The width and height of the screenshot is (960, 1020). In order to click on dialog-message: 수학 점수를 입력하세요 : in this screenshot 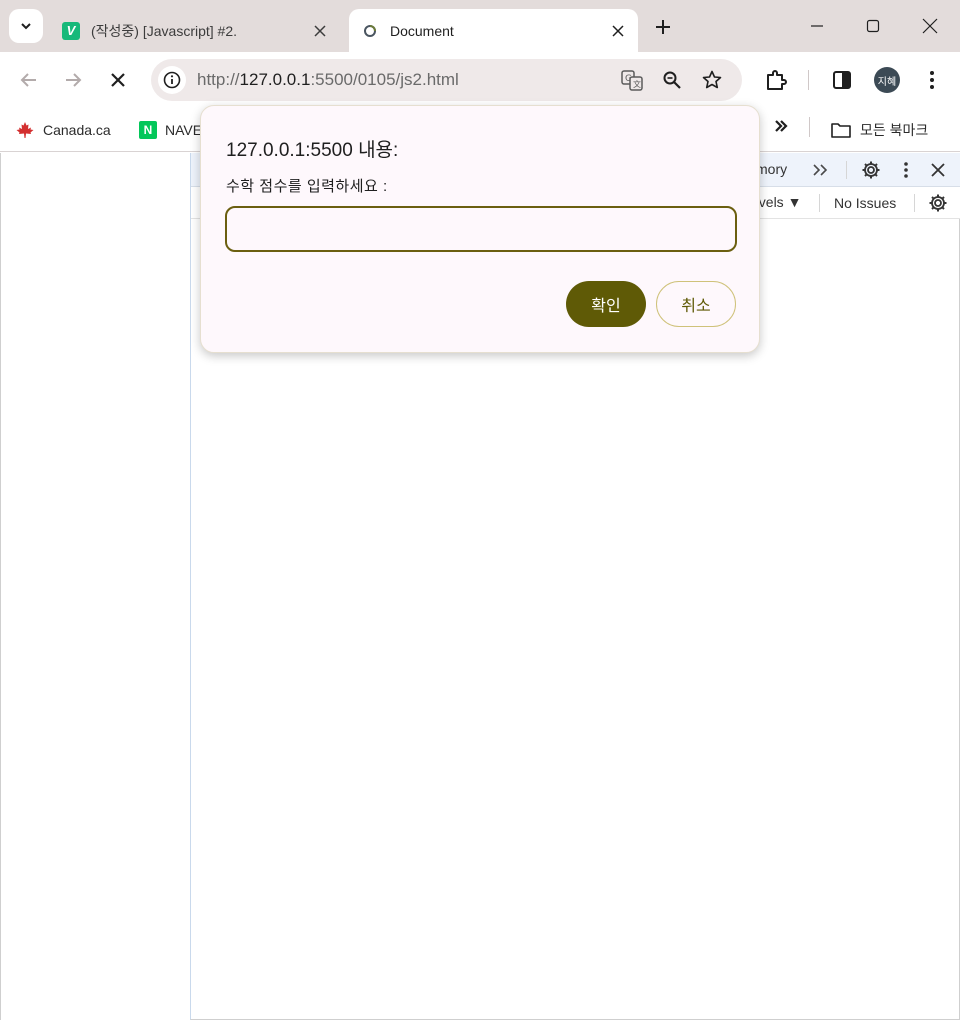, I will do `click(307, 186)`.